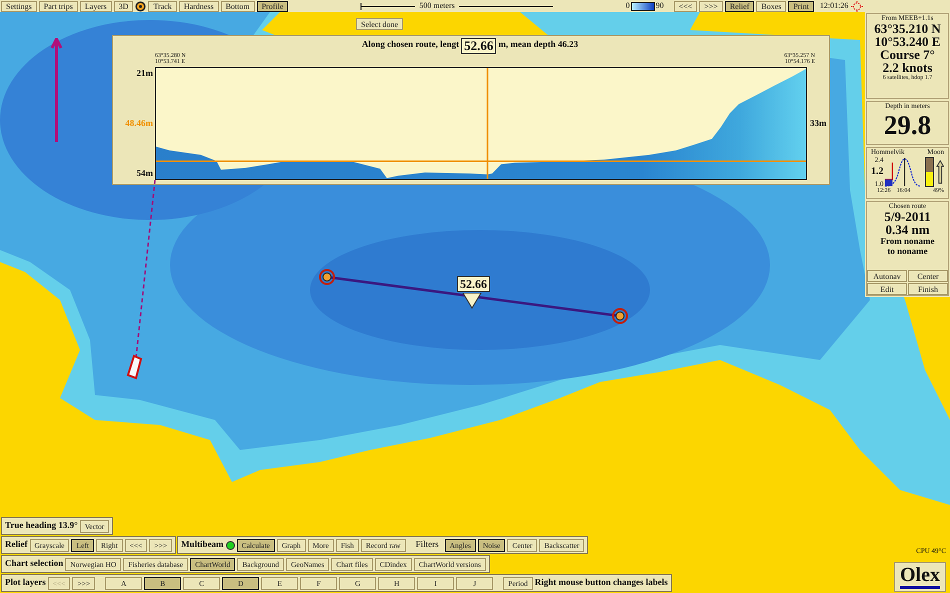  I want to click on toolbar-button: Track, so click(162, 6).